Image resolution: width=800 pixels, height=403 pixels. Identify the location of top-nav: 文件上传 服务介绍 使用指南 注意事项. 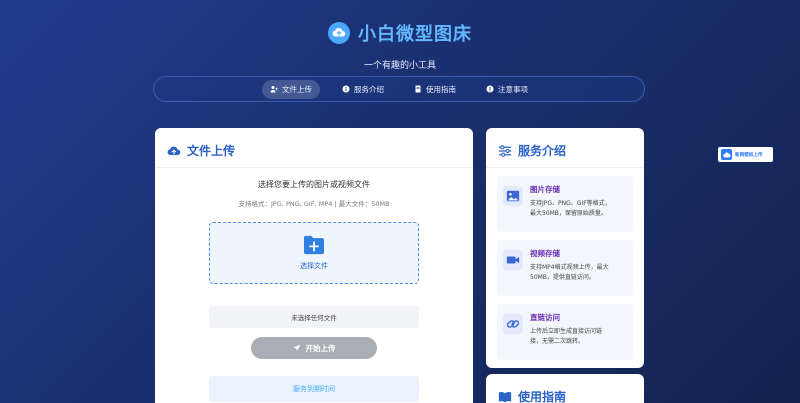
(399, 89).